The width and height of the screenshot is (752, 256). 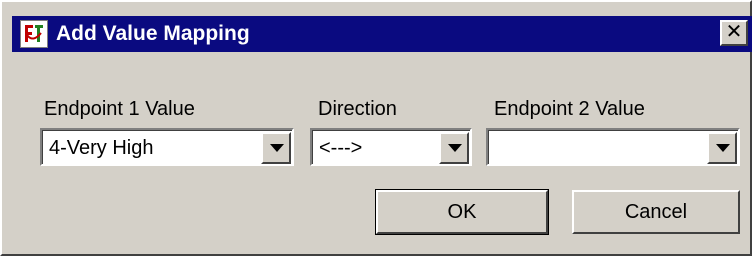 I want to click on endpoint2-dropdown-button, so click(x=722, y=148).